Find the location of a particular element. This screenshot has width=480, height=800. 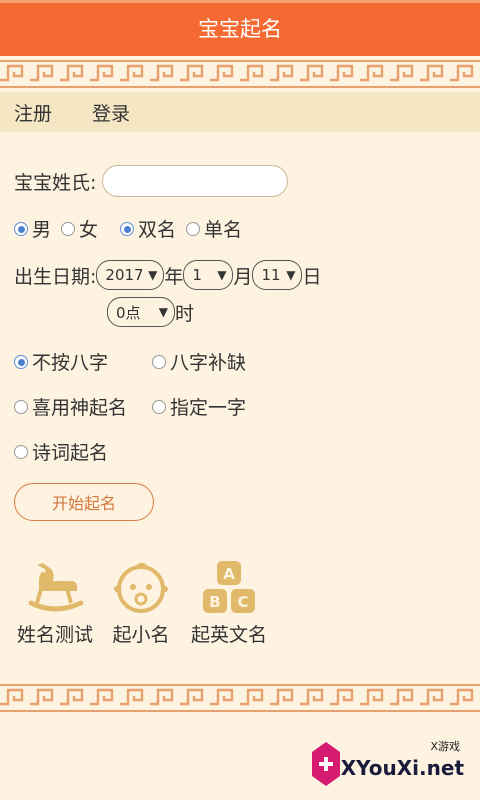

rocking-horse-icon is located at coordinates (55, 588).